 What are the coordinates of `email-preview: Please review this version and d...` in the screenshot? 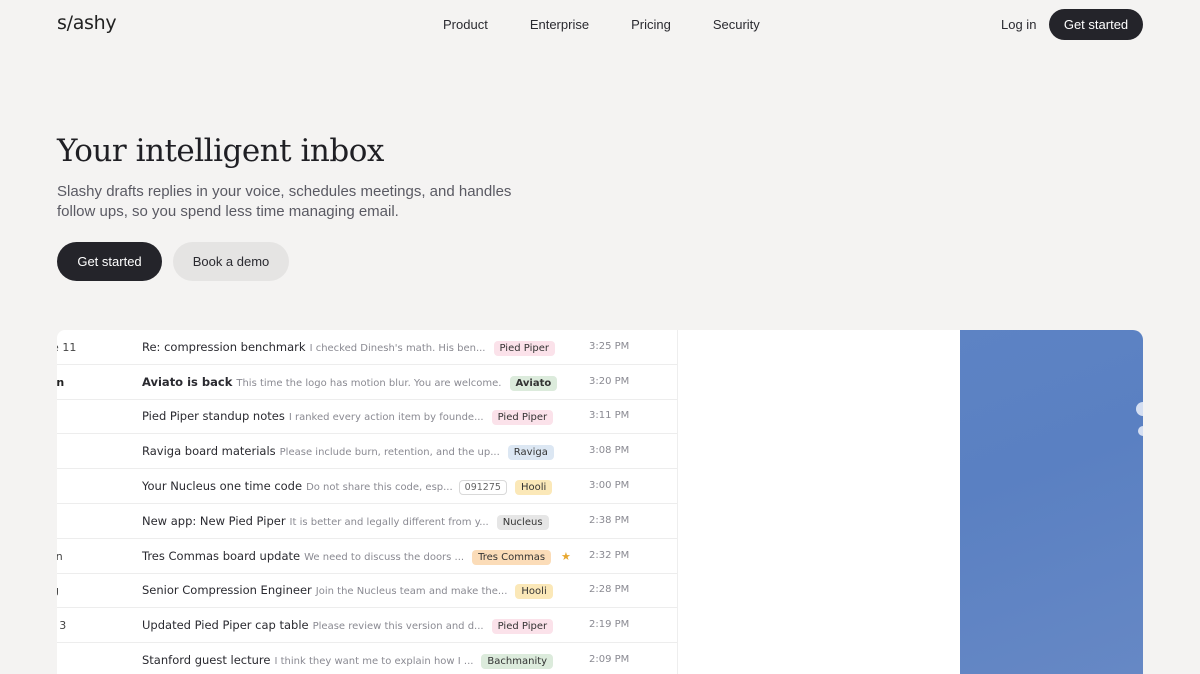 It's located at (398, 626).